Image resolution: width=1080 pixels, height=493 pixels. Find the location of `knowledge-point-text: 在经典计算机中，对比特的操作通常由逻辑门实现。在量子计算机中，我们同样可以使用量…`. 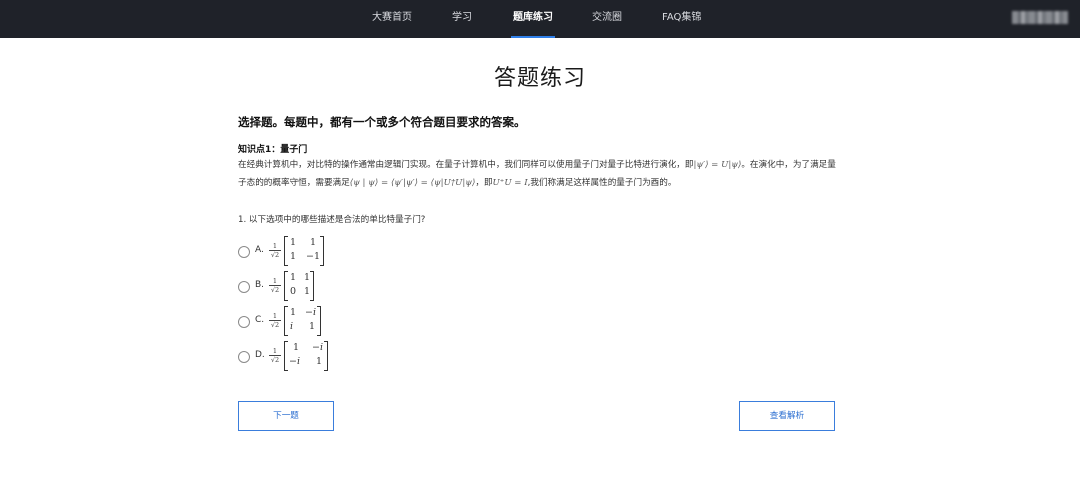

knowledge-point-text: 在经典计算机中，对比特的操作通常由逻辑门实现。在量子计算机中，我们同样可以使用量… is located at coordinates (538, 174).